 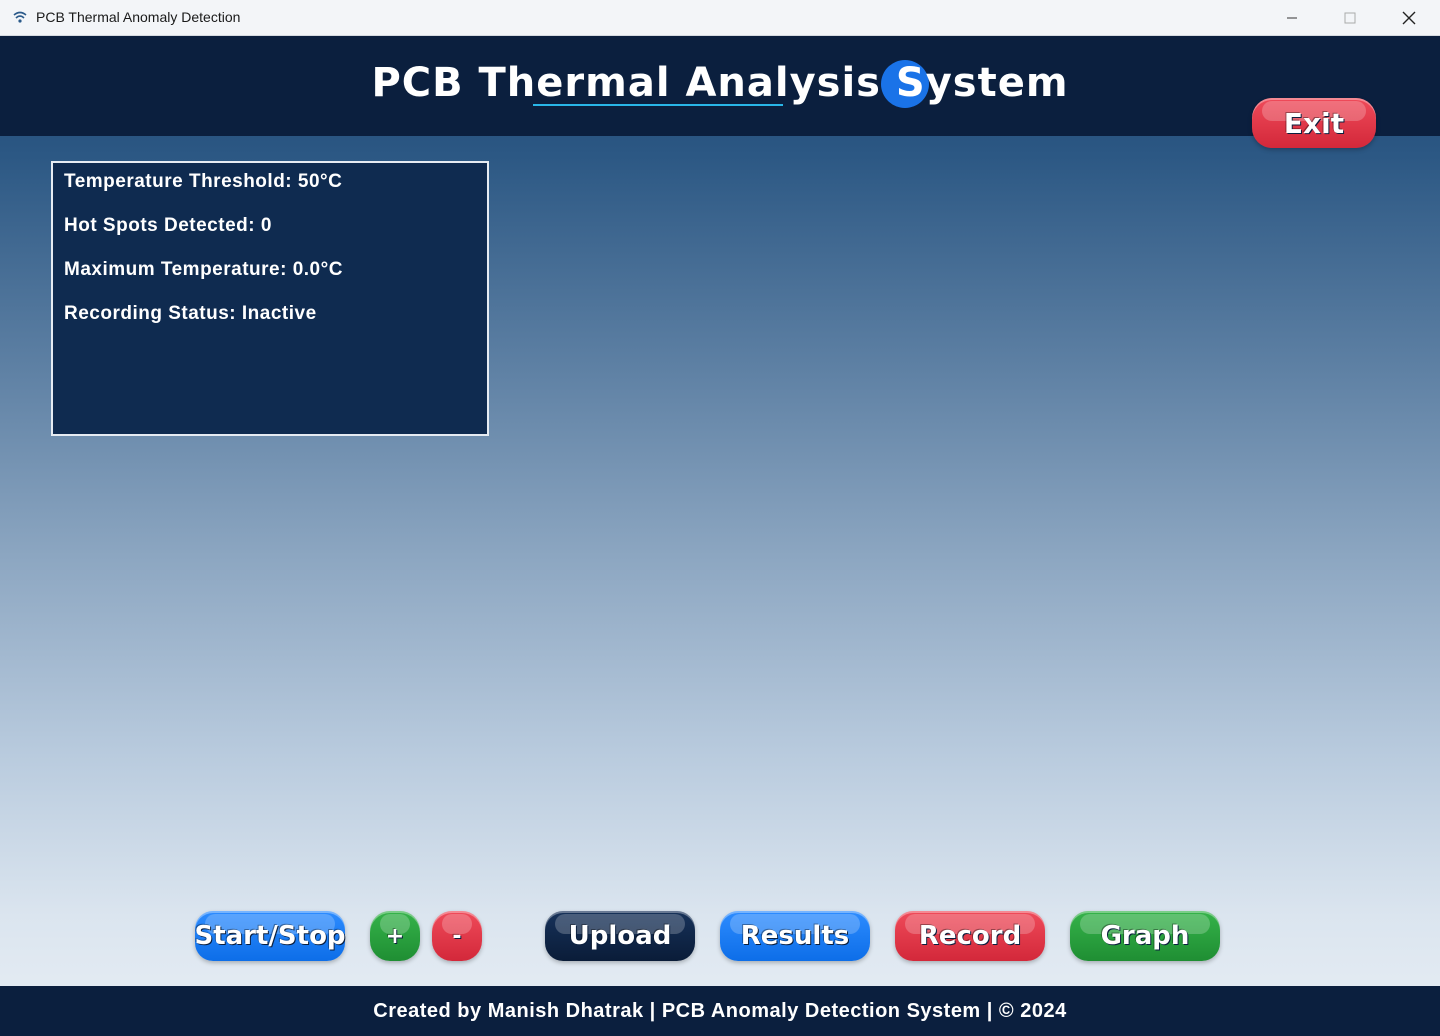 I want to click on graph-label: Graph, so click(x=1145, y=936).